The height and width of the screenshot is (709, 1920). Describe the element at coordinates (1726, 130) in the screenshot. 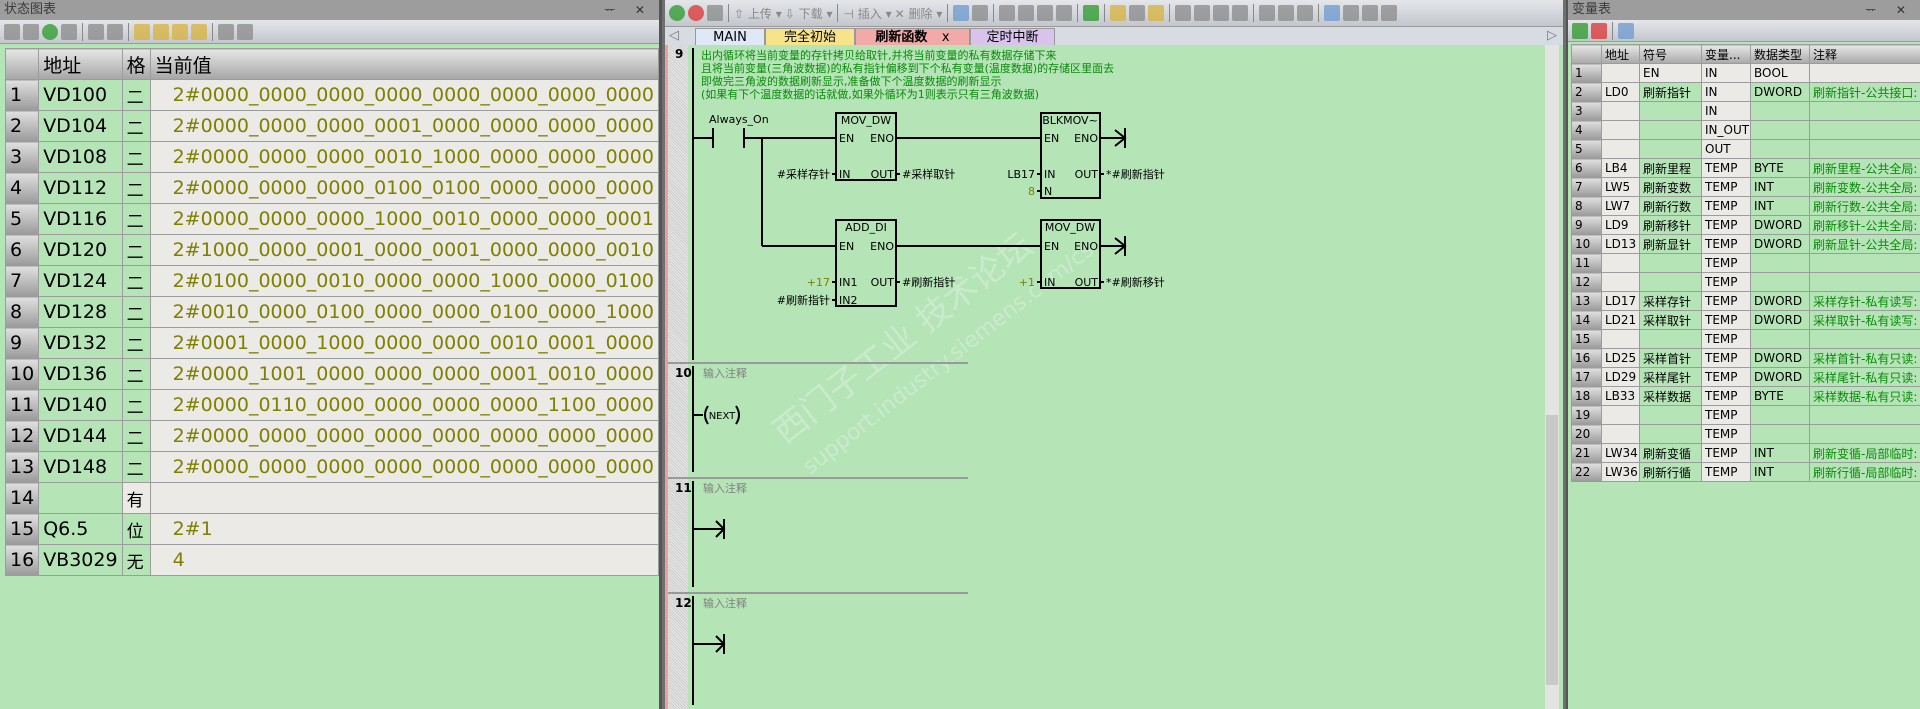

I see `var-type-cell: IN_OUT` at that location.